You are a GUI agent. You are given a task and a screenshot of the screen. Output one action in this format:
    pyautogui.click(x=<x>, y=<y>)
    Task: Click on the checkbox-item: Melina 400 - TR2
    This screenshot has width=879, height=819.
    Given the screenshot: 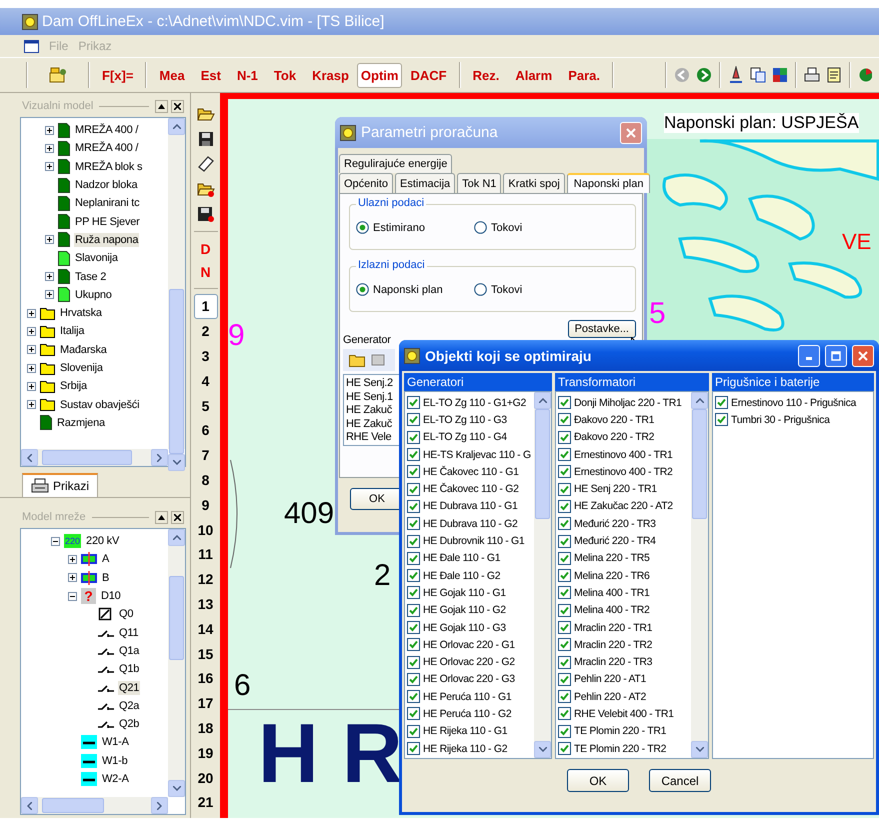 What is the action you would take?
    pyautogui.click(x=623, y=610)
    